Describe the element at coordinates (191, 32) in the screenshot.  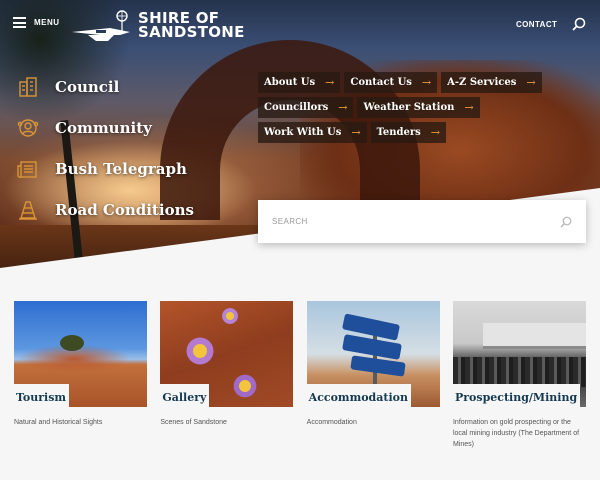
I see `logo-line-2: SANDSTONE` at that location.